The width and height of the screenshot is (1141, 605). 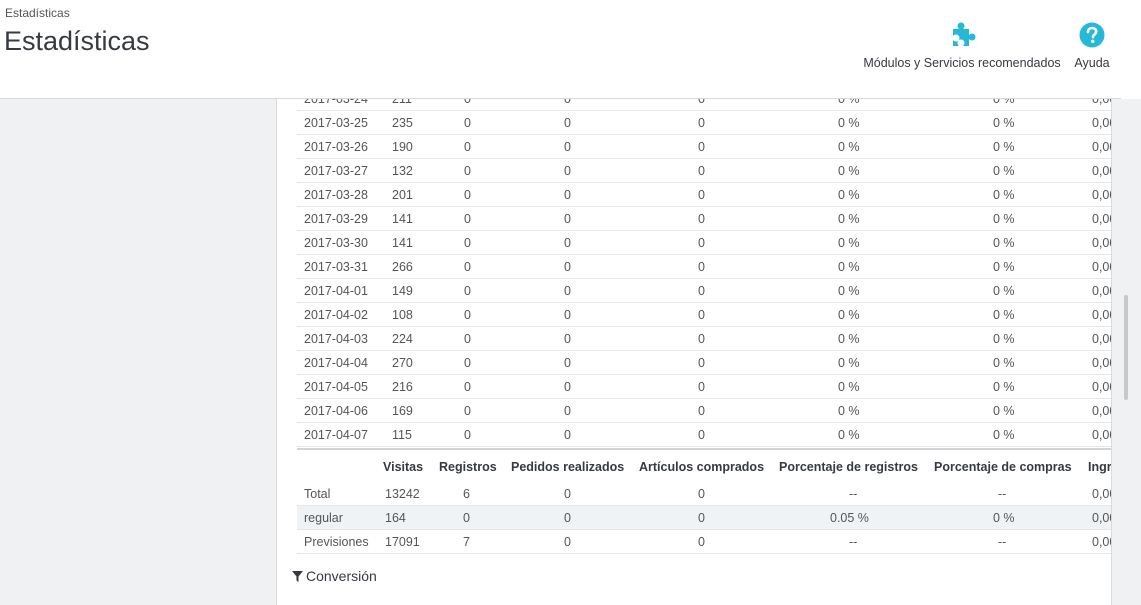 I want to click on column-header-pct-registros: Porcentaje de registros, so click(x=848, y=467).